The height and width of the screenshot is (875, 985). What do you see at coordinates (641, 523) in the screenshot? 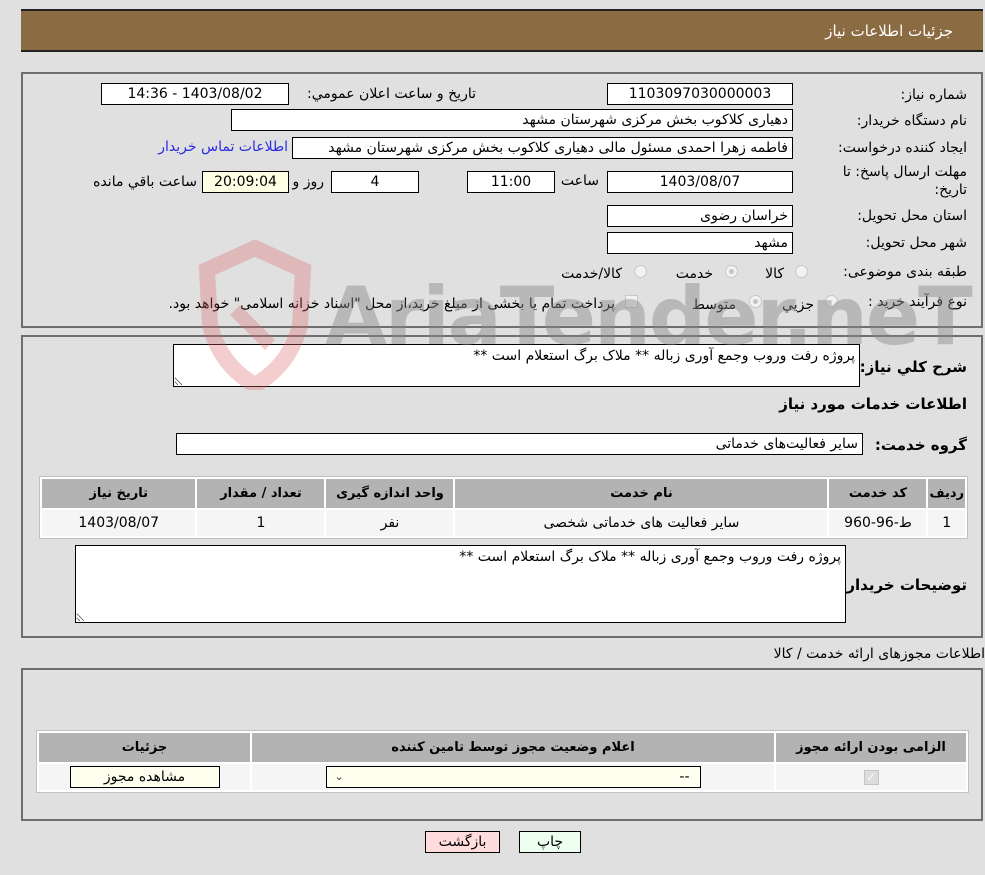
I see `cell-service-name: سایر فعالیت های خدماتی شخصی` at bounding box center [641, 523].